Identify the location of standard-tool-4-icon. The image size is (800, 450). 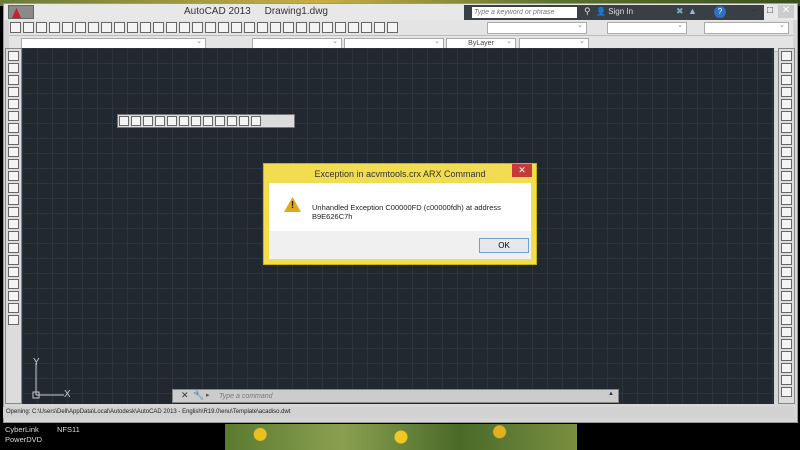
(54, 27).